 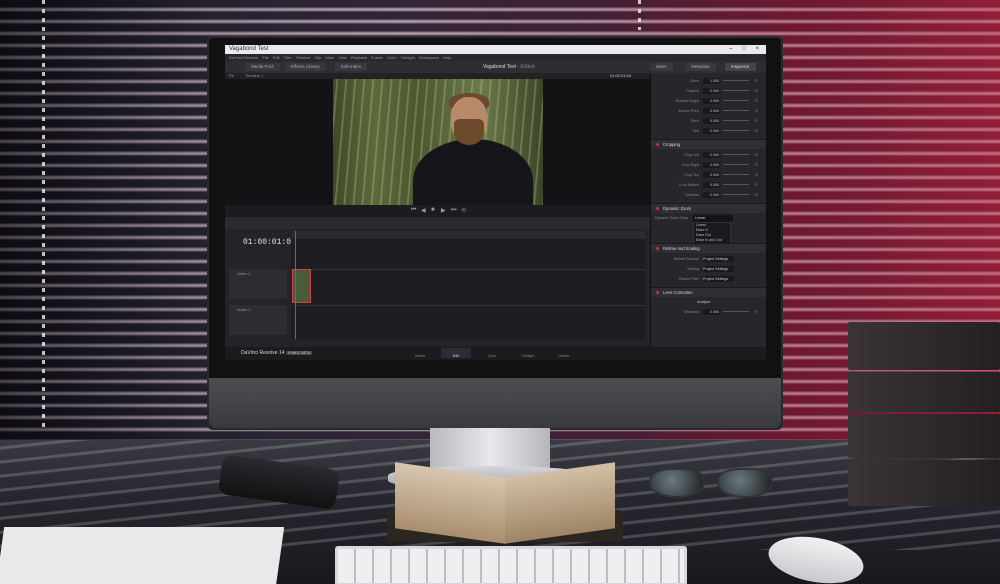 I want to click on stop-icon: ■, so click(x=433, y=210).